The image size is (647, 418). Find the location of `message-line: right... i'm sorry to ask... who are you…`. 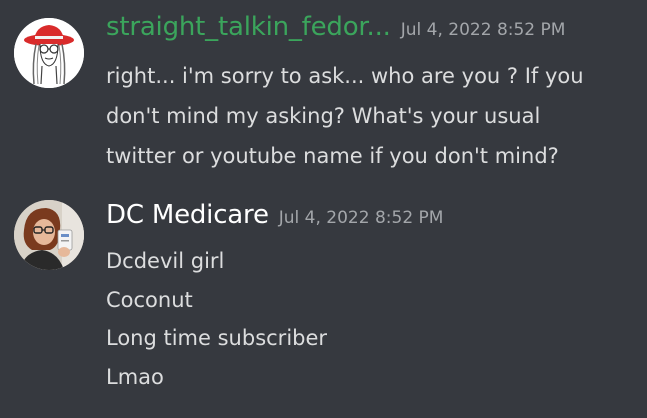

message-line: right... i'm sorry to ask... who are you… is located at coordinates (345, 76).